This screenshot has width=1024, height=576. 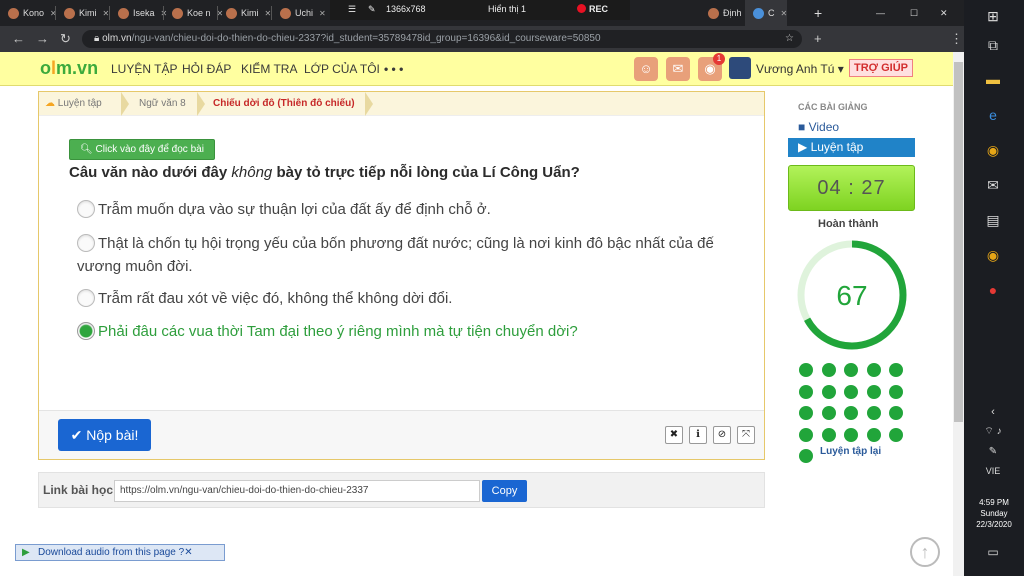 I want to click on maximize-icon: ☐, so click(x=910, y=13).